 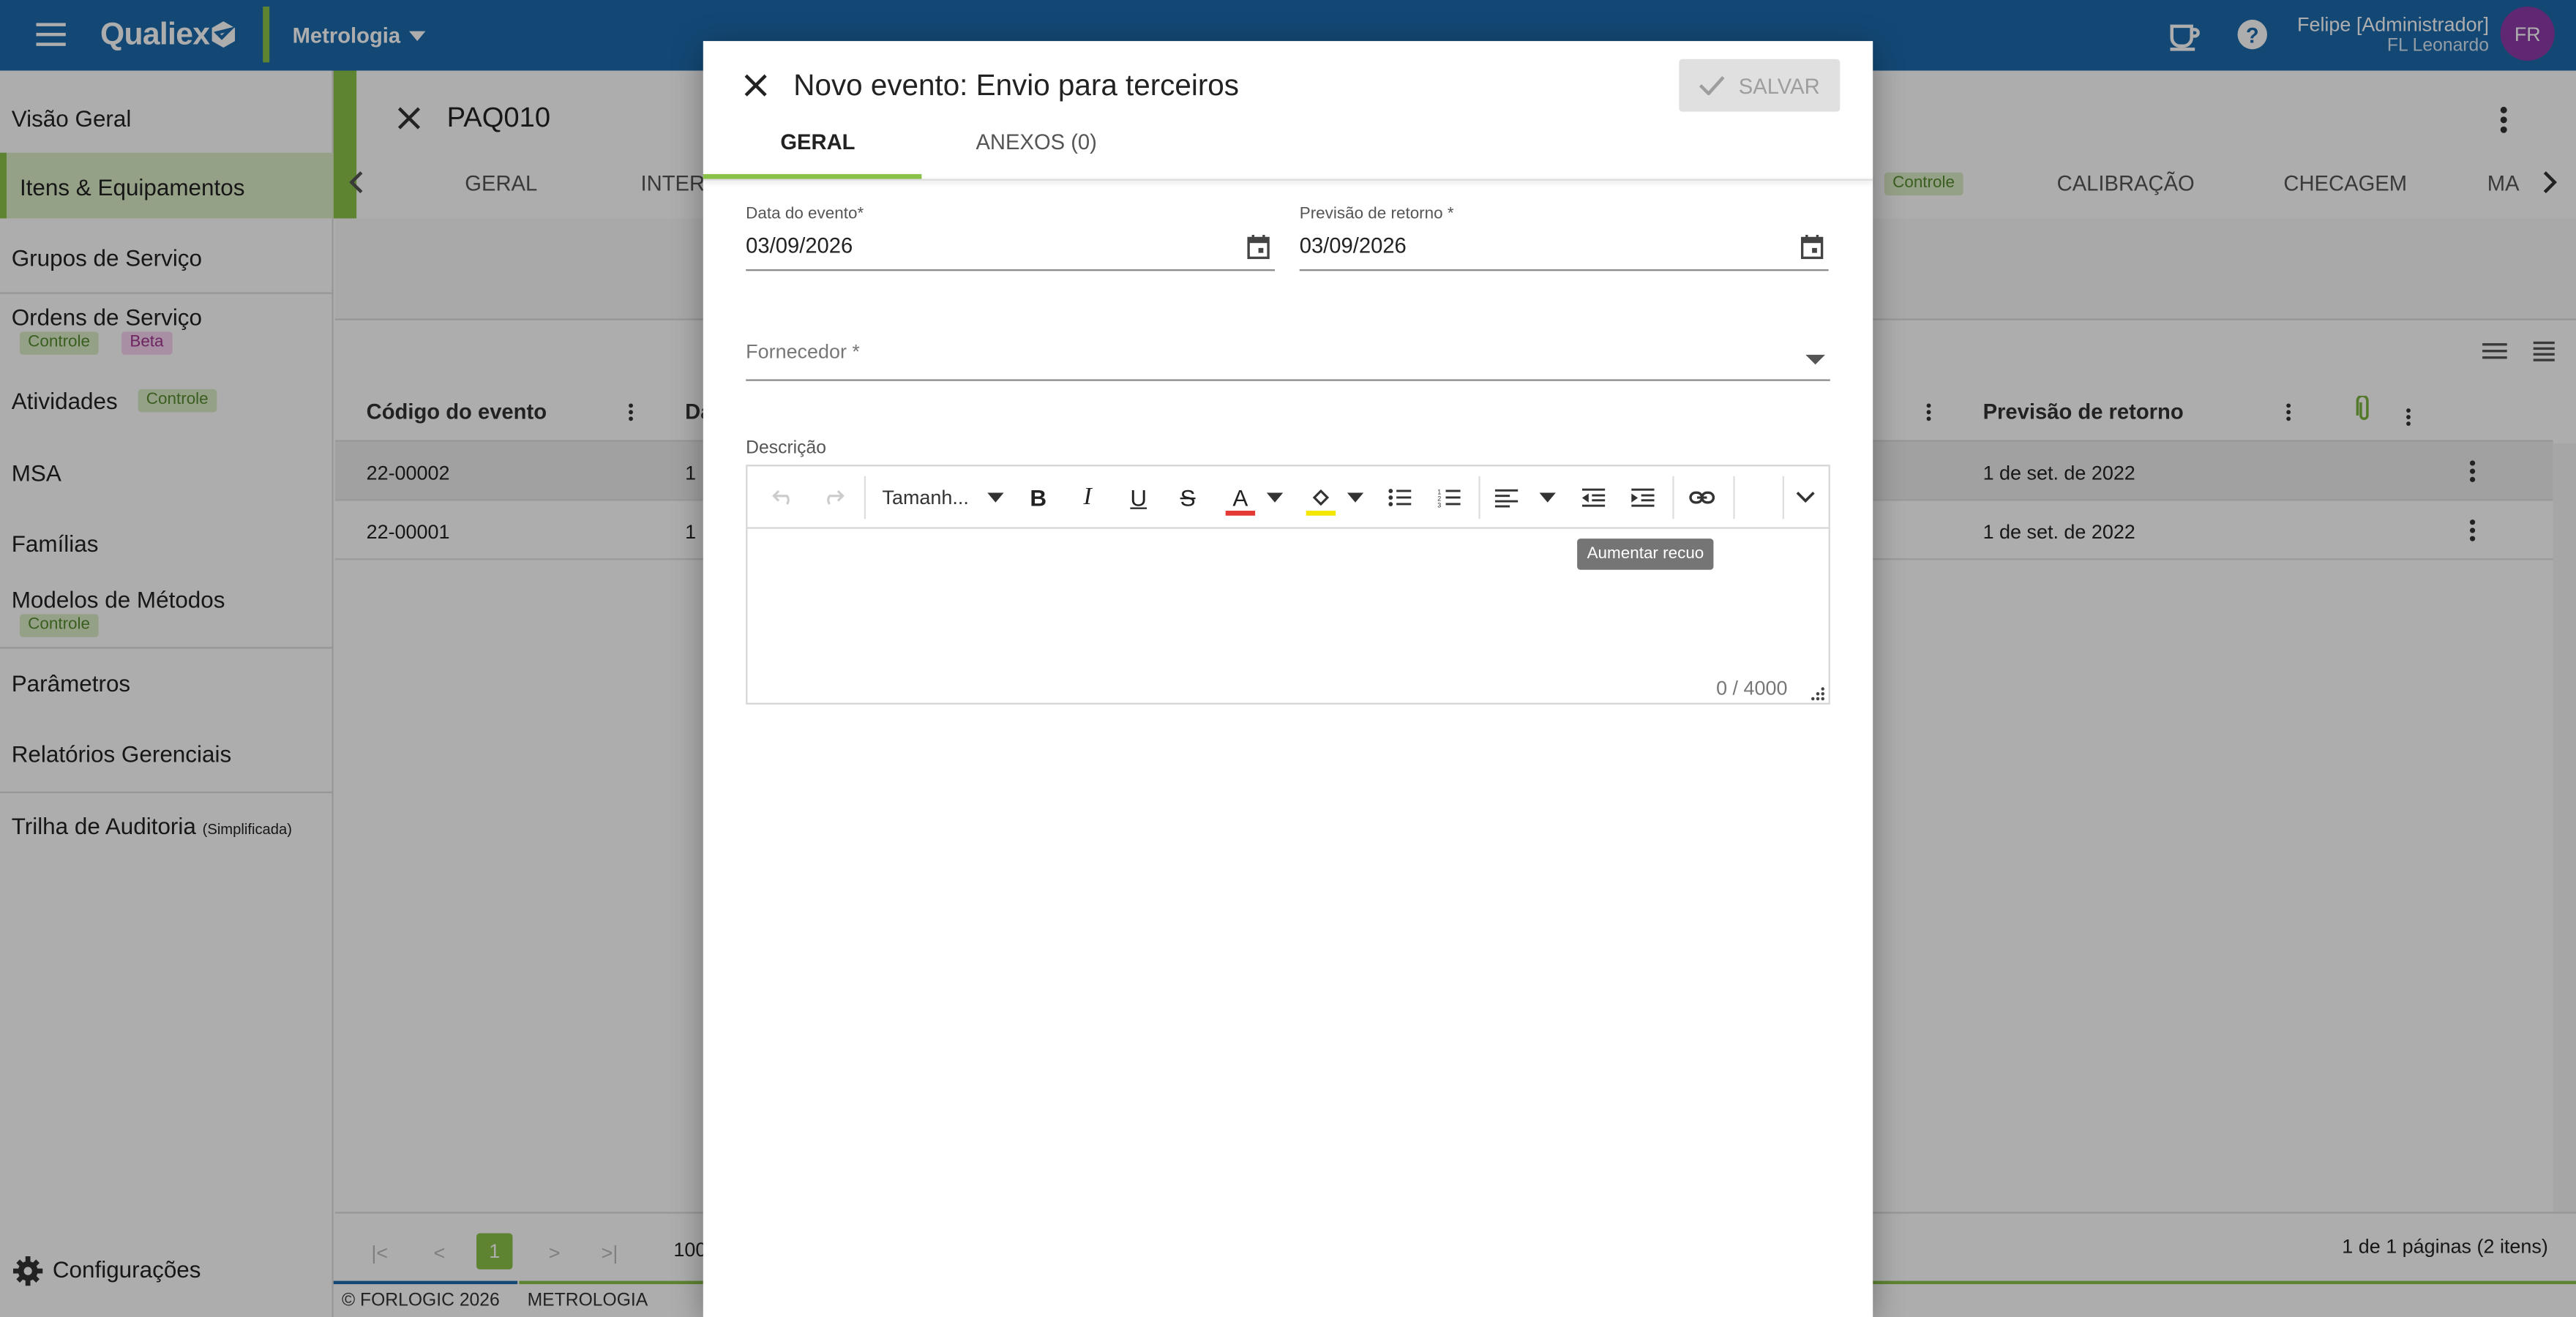 What do you see at coordinates (1593, 497) in the screenshot?
I see `outdent-icon` at bounding box center [1593, 497].